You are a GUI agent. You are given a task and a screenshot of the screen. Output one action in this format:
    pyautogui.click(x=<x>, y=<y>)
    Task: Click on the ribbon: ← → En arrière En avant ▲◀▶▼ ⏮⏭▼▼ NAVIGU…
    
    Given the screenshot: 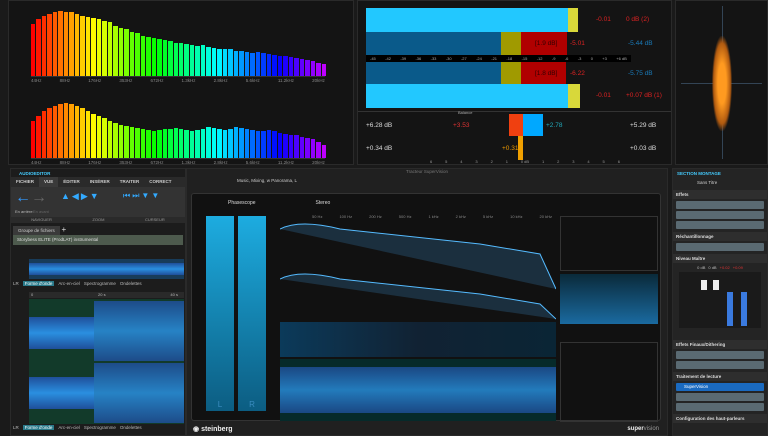 What is the action you would take?
    pyautogui.click(x=98, y=205)
    